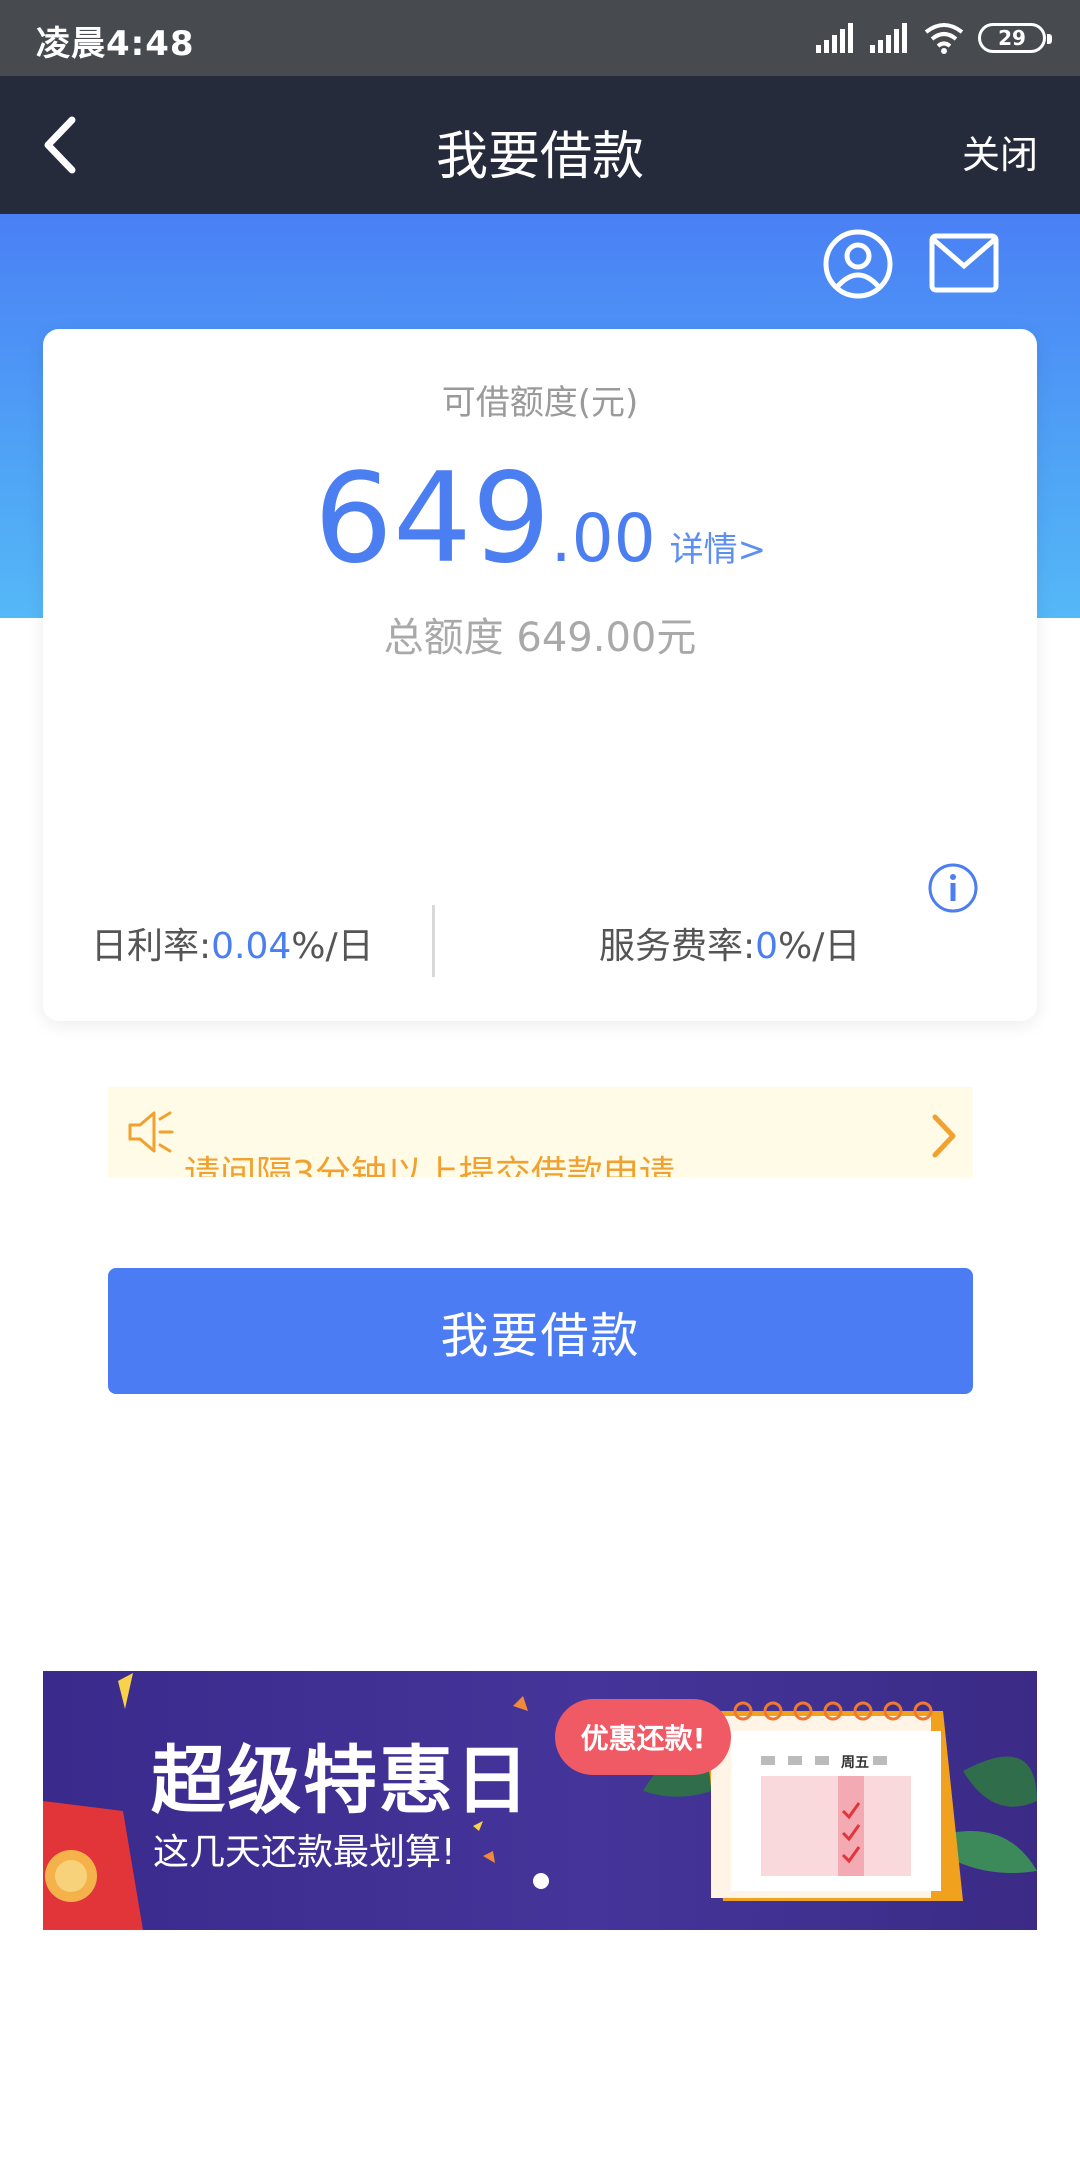  I want to click on signal-icon, so click(834, 38).